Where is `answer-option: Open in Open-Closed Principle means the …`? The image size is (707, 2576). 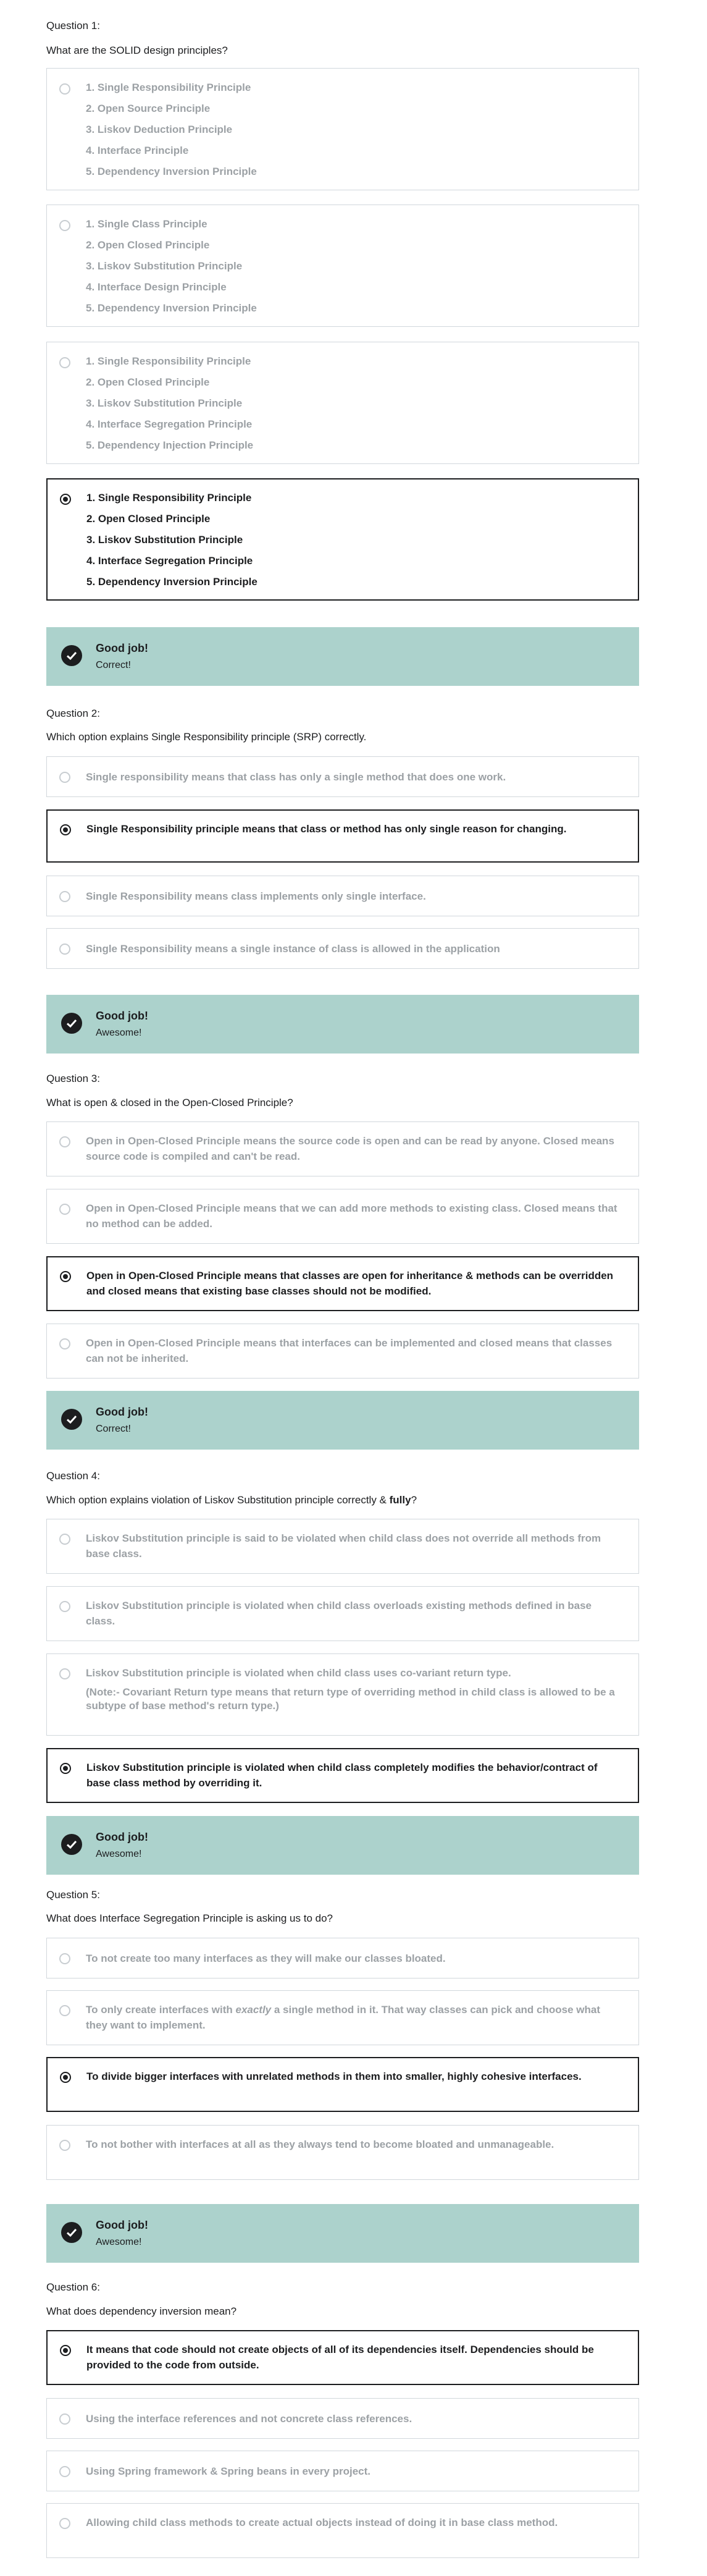
answer-option: Open in Open-Closed Principle means the … is located at coordinates (342, 1148).